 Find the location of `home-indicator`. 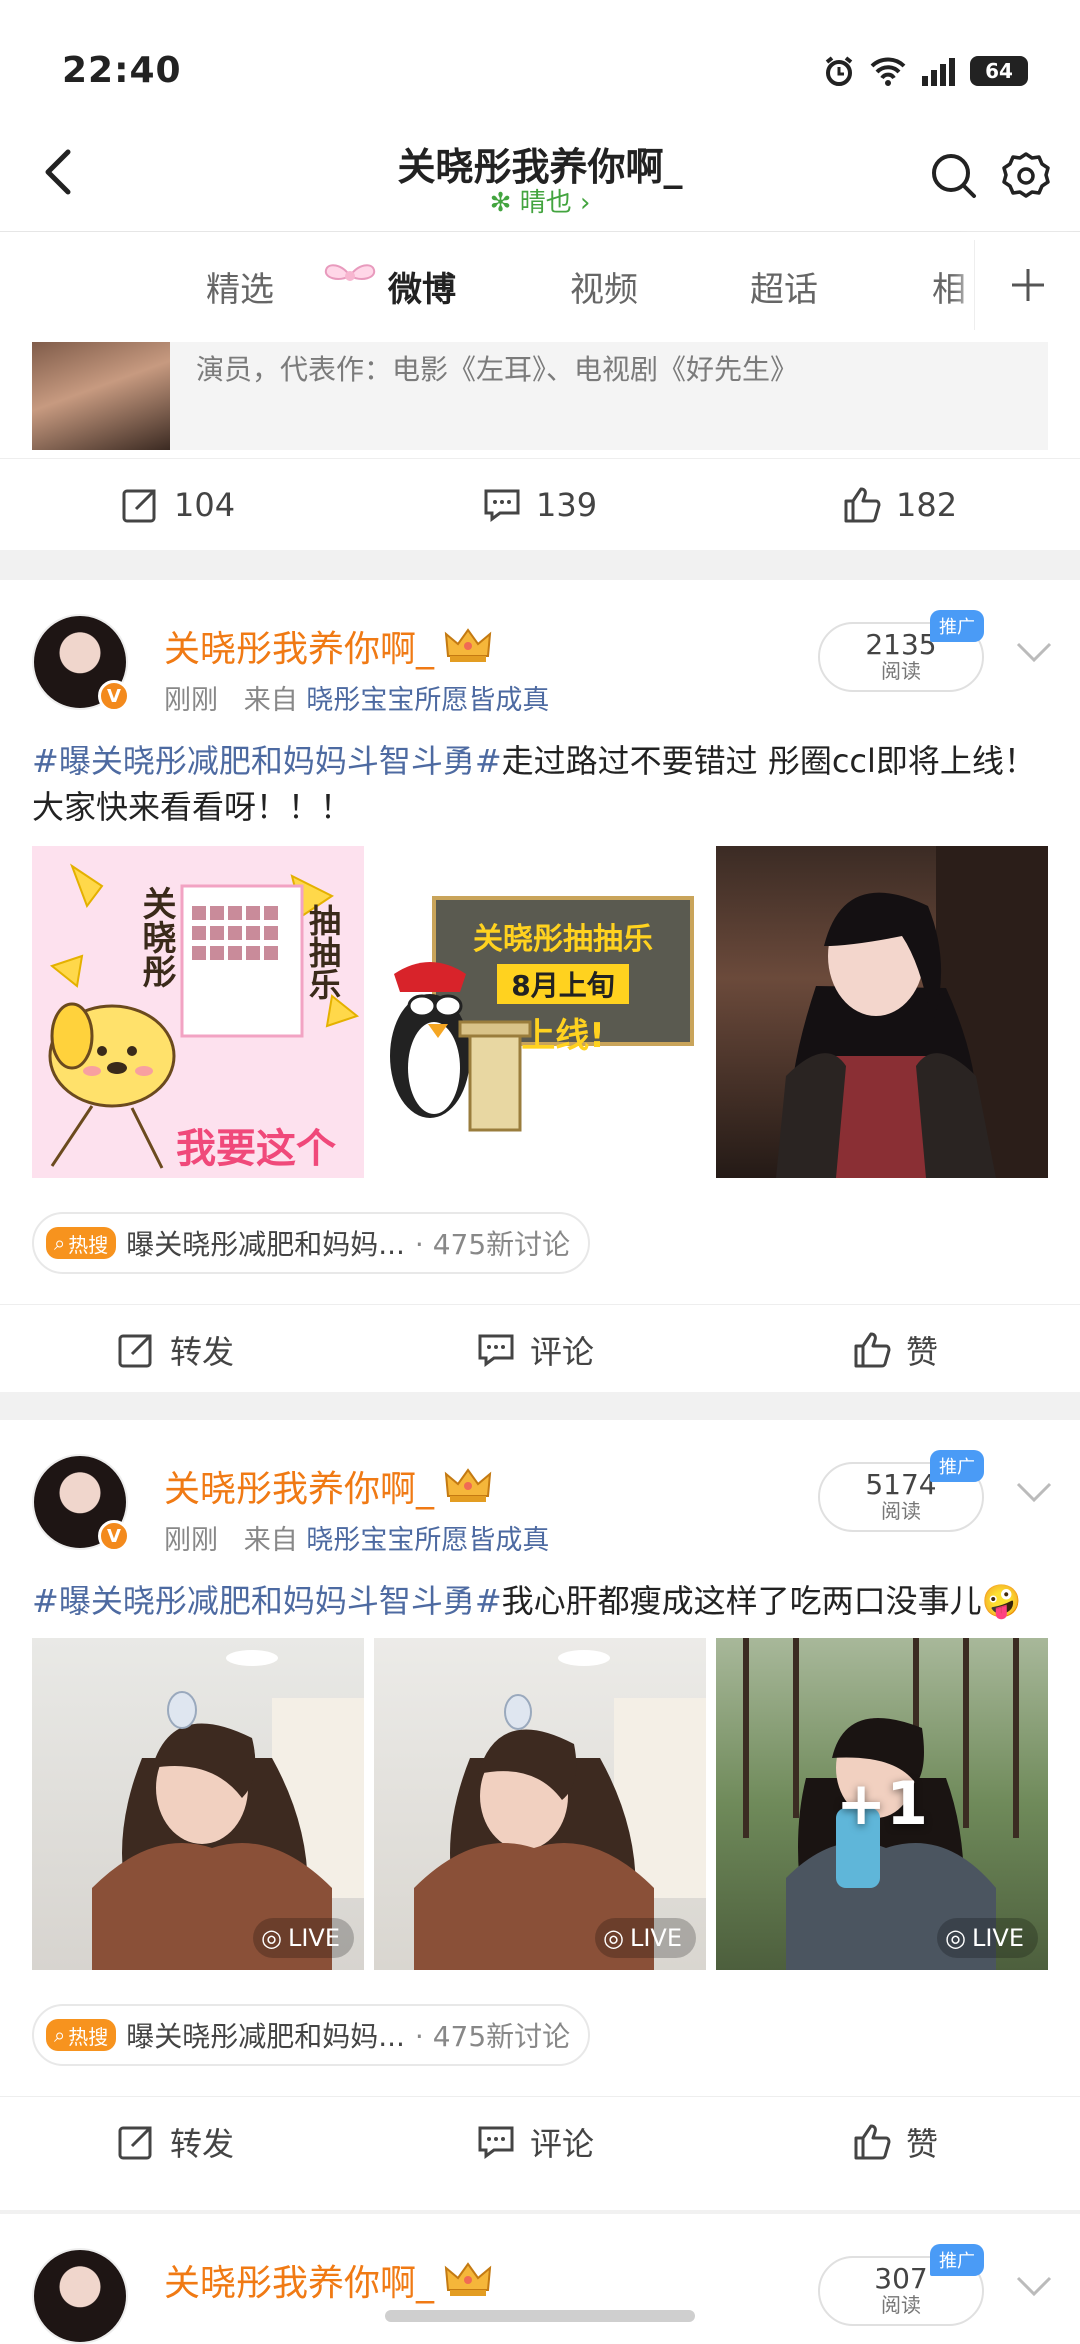

home-indicator is located at coordinates (540, 2316).